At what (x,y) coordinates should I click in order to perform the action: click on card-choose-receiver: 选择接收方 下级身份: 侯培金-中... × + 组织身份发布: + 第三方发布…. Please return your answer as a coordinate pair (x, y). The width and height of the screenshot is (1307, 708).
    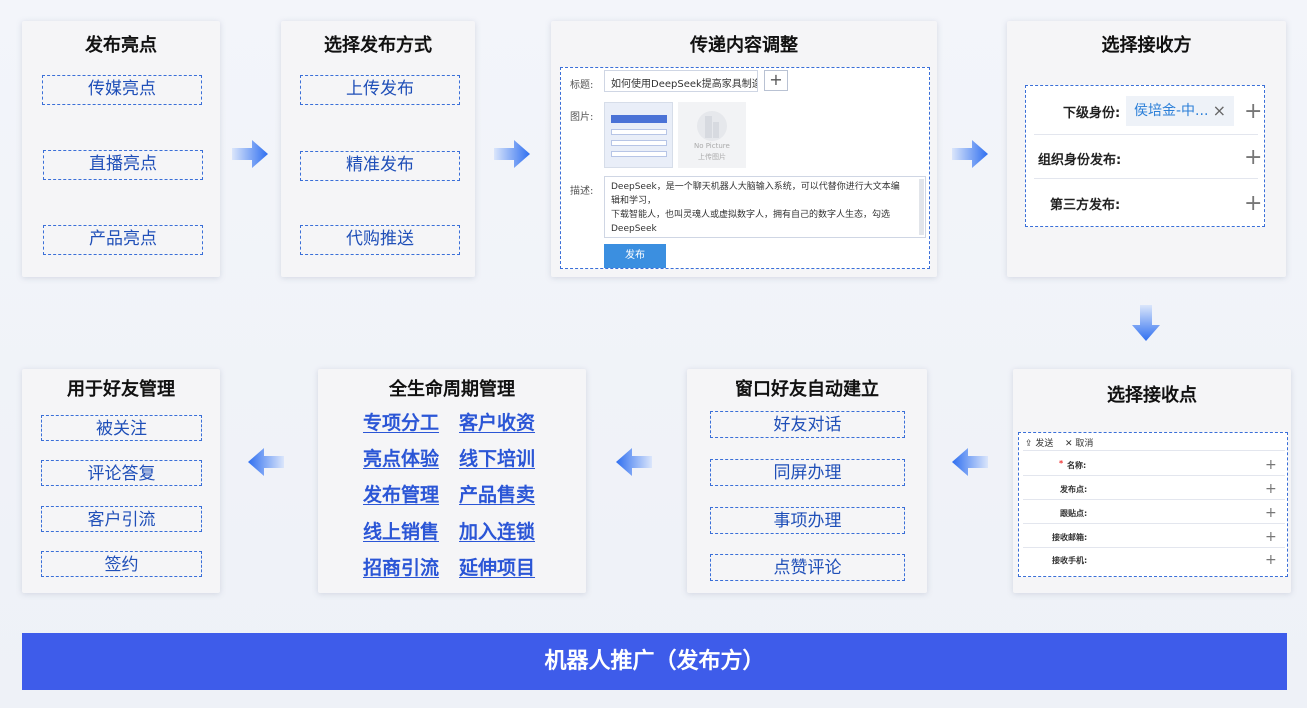
    Looking at the image, I should click on (1146, 149).